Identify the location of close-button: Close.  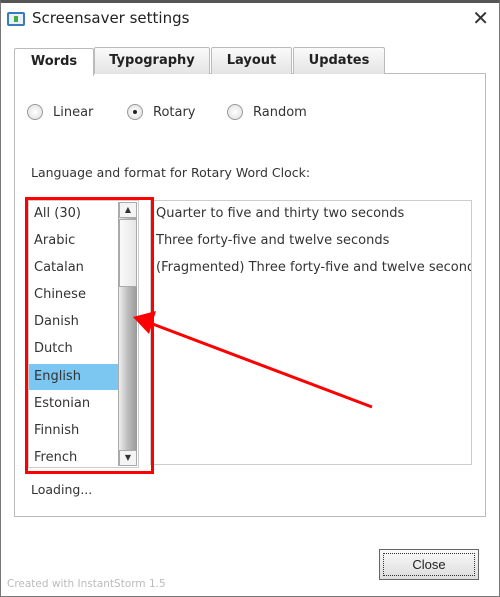
(429, 564).